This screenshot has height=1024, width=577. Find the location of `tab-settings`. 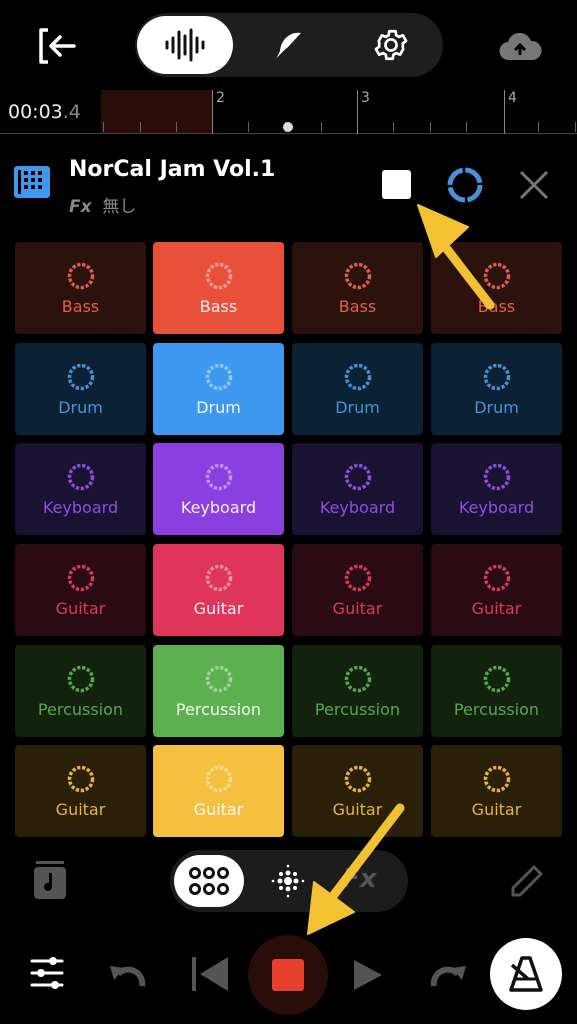

tab-settings is located at coordinates (392, 45).